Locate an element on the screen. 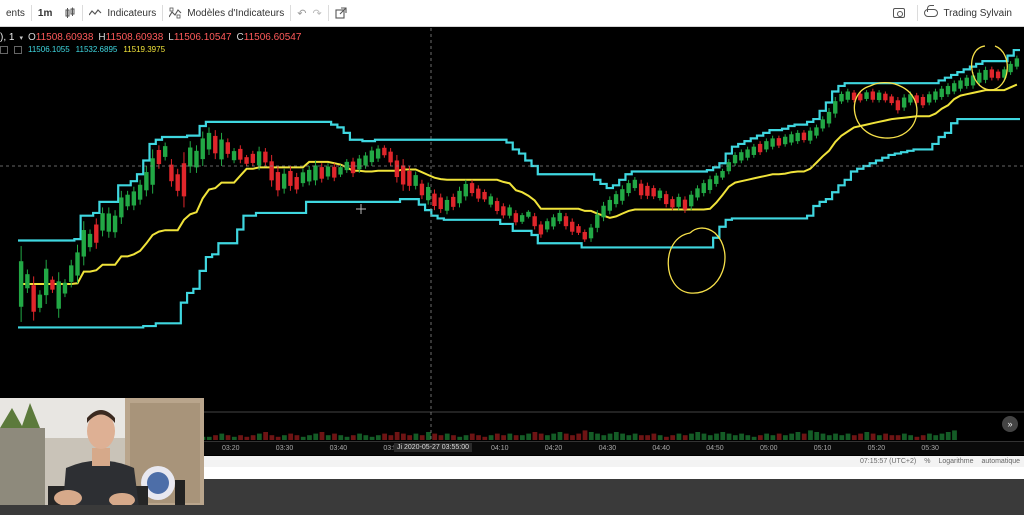 The width and height of the screenshot is (1024, 515). time-tick-label: 03:40 is located at coordinates (338, 448).